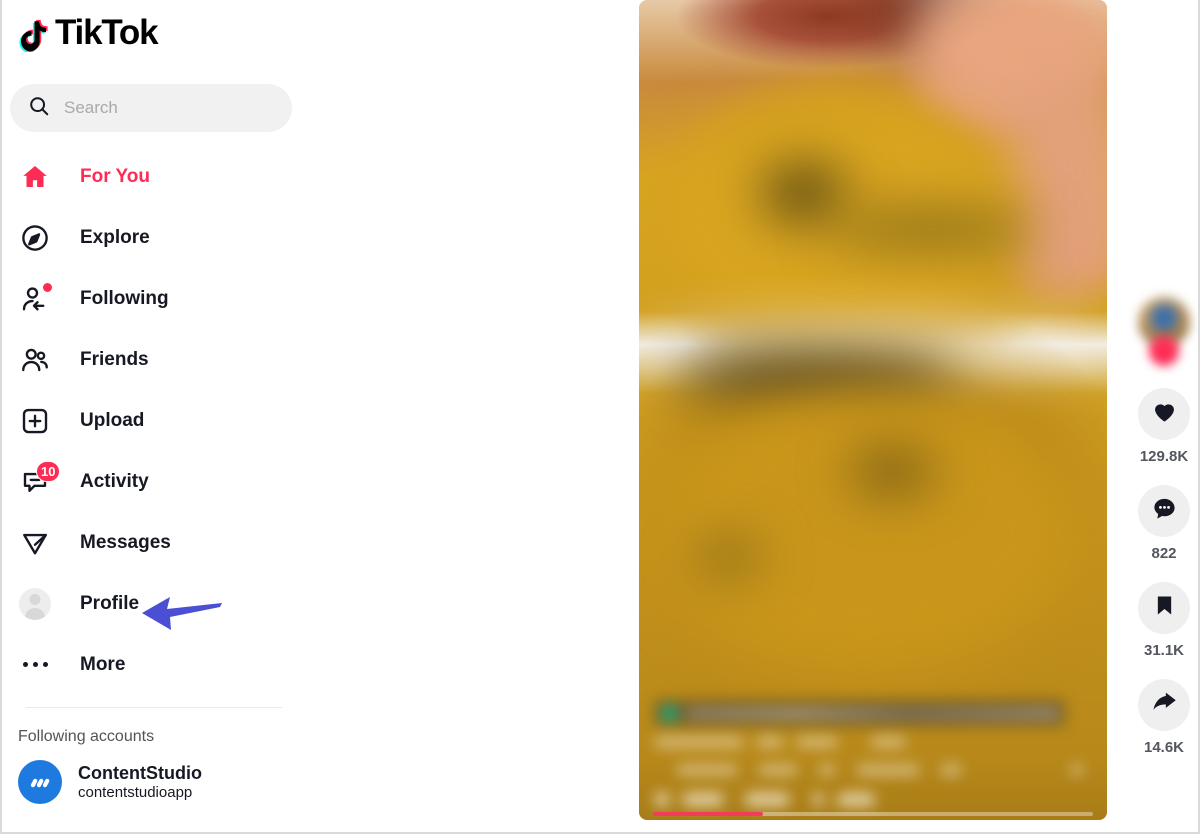  What do you see at coordinates (125, 542) in the screenshot?
I see `sidebar-label-messages: Messages` at bounding box center [125, 542].